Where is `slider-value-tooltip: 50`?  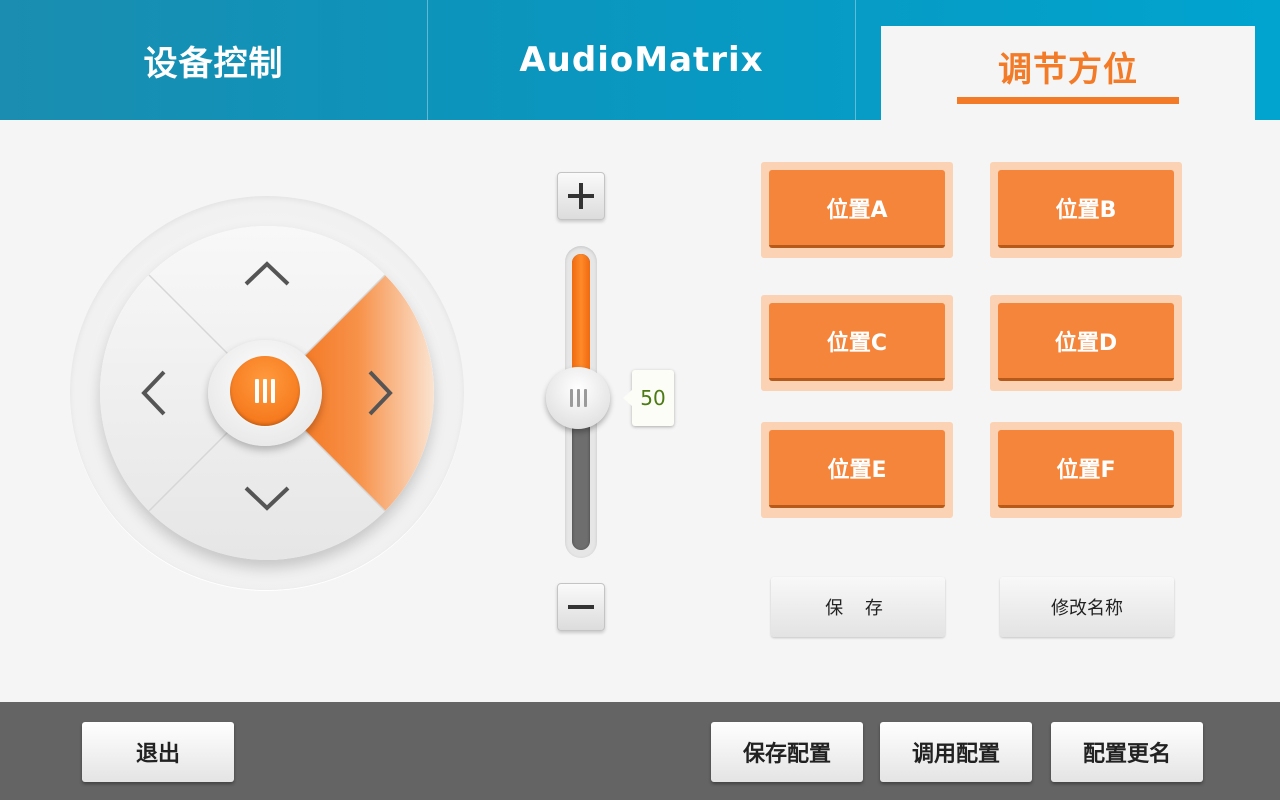 slider-value-tooltip: 50 is located at coordinates (648, 398).